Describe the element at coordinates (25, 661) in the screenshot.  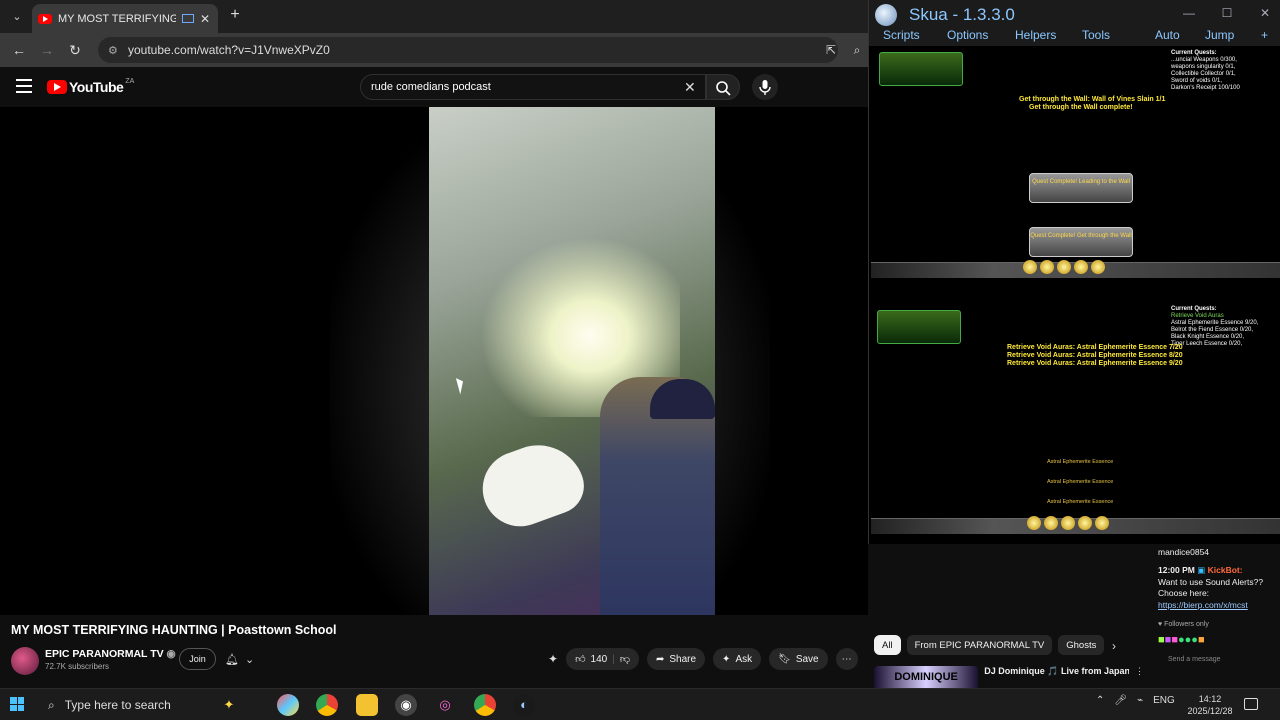
I see `channel-avatar` at that location.